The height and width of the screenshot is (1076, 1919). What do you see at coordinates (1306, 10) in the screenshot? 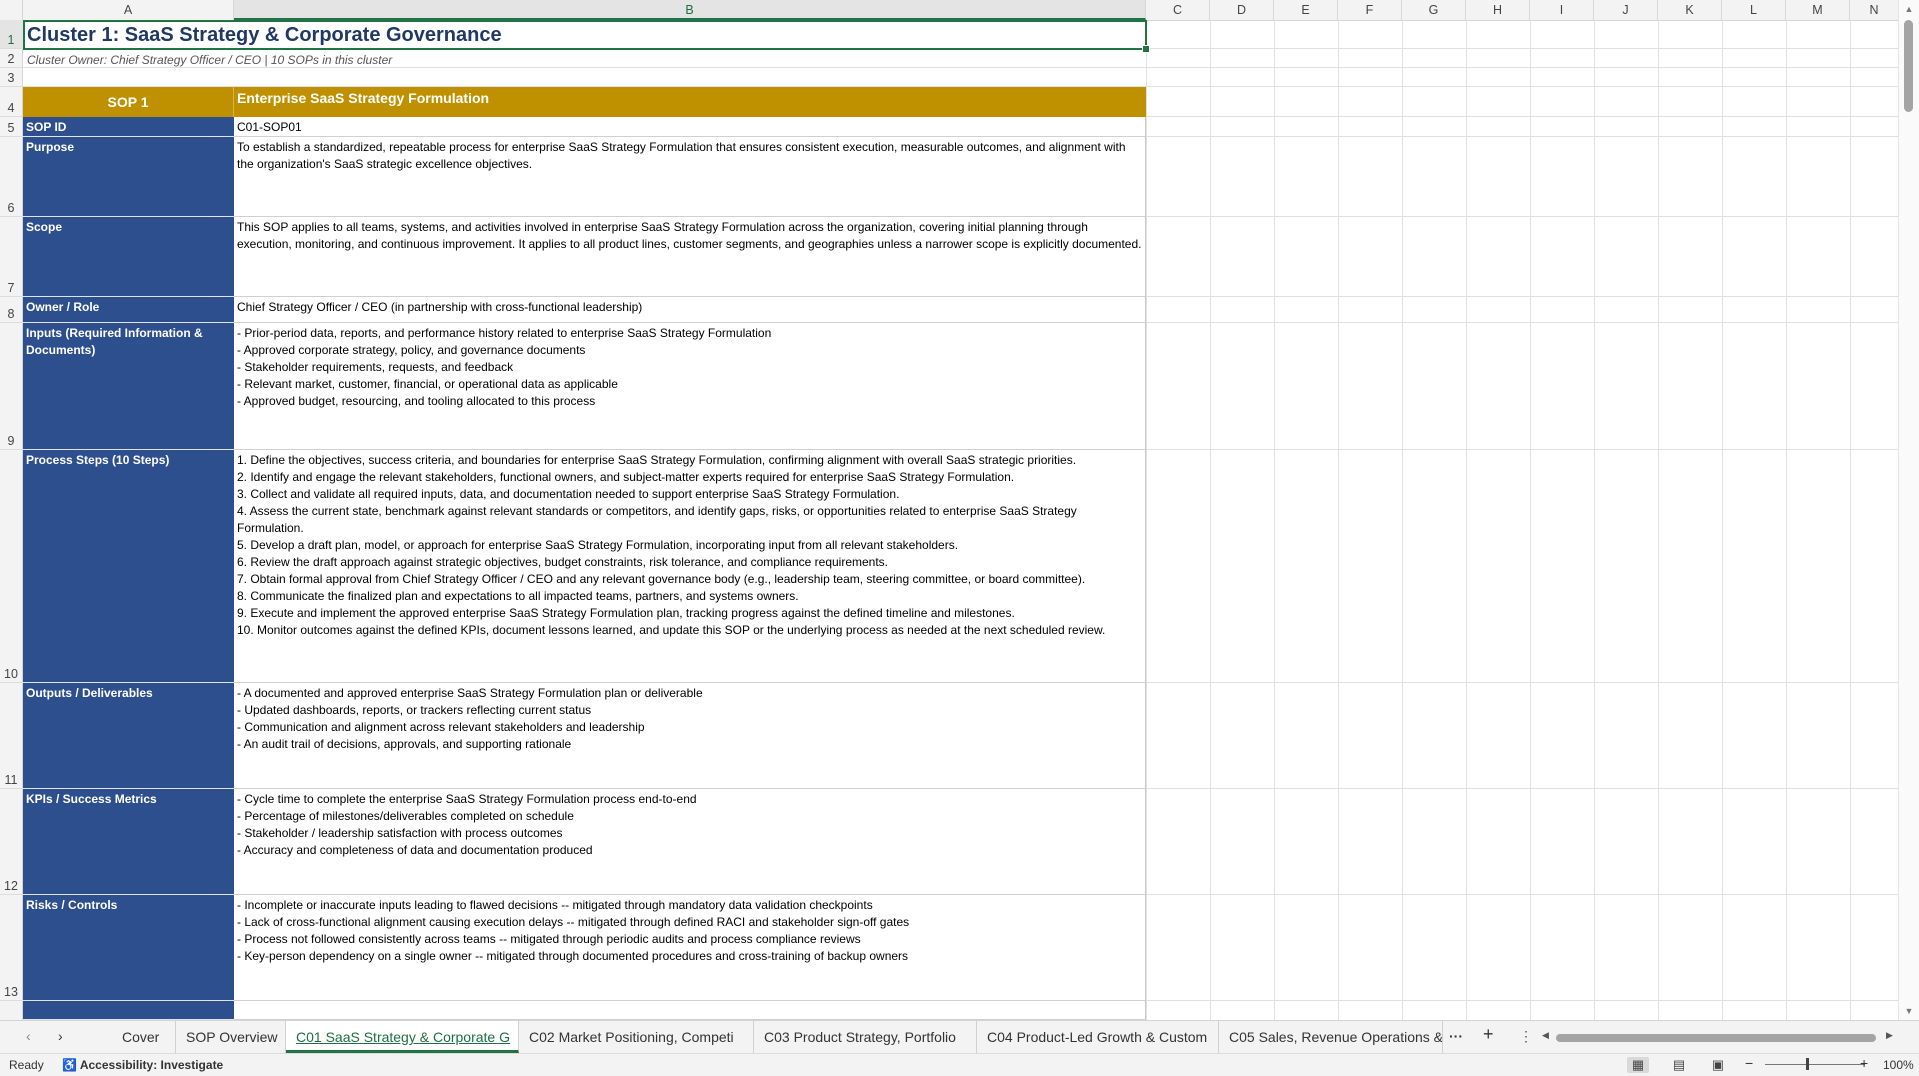
I see `column-header-e: E` at bounding box center [1306, 10].